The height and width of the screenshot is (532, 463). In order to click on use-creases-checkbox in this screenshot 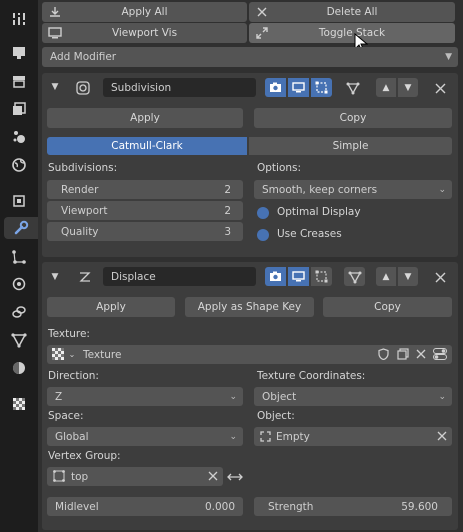, I will do `click(263, 235)`.